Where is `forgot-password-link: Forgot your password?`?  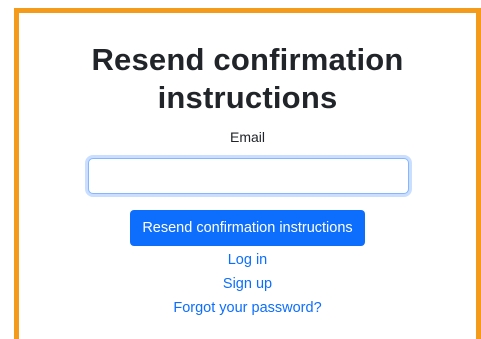
forgot-password-link: Forgot your password? is located at coordinates (247, 308).